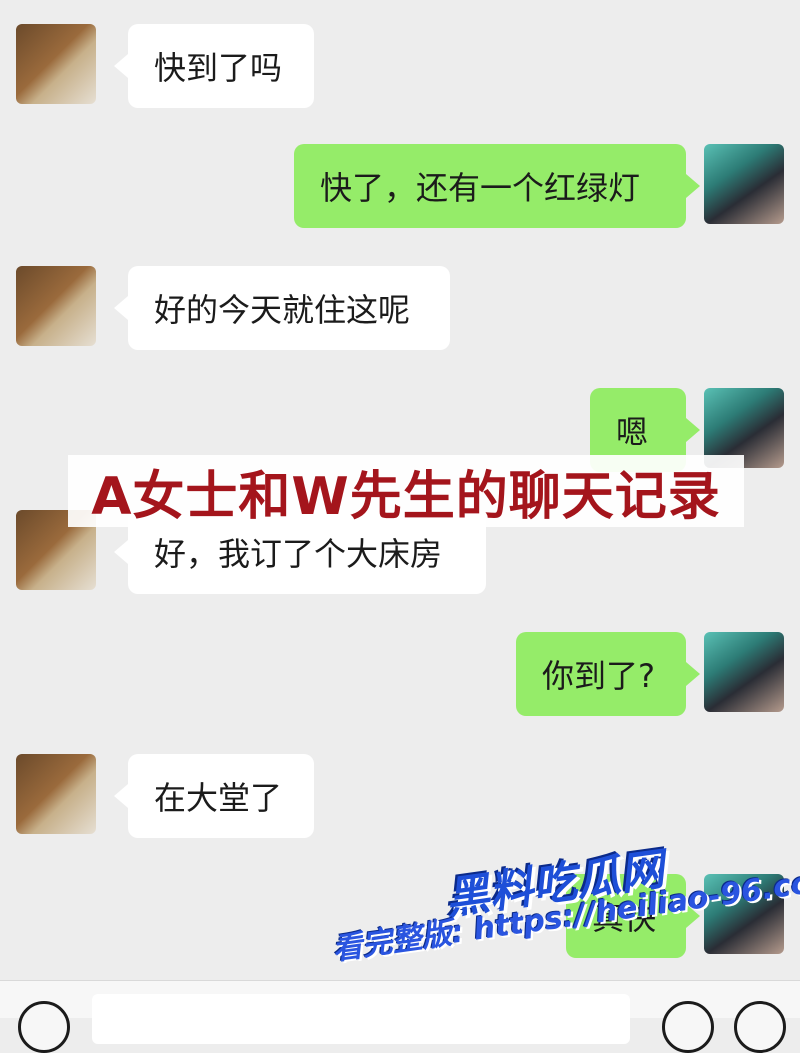 This screenshot has width=800, height=1053. Describe the element at coordinates (400, 69) in the screenshot. I see `message-row: 快到了吗` at that location.